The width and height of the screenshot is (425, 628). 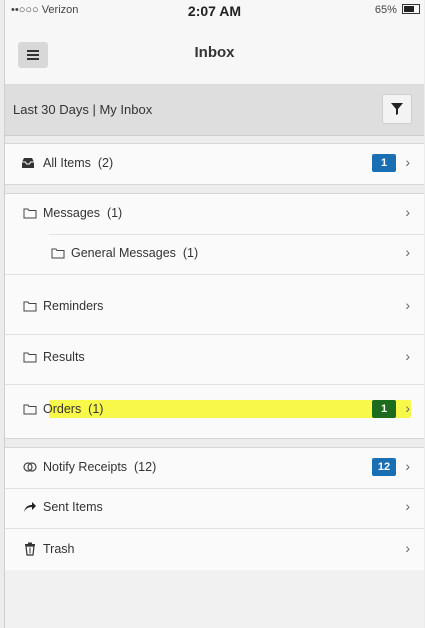 What do you see at coordinates (411, 9) in the screenshot?
I see `battery-icon` at bounding box center [411, 9].